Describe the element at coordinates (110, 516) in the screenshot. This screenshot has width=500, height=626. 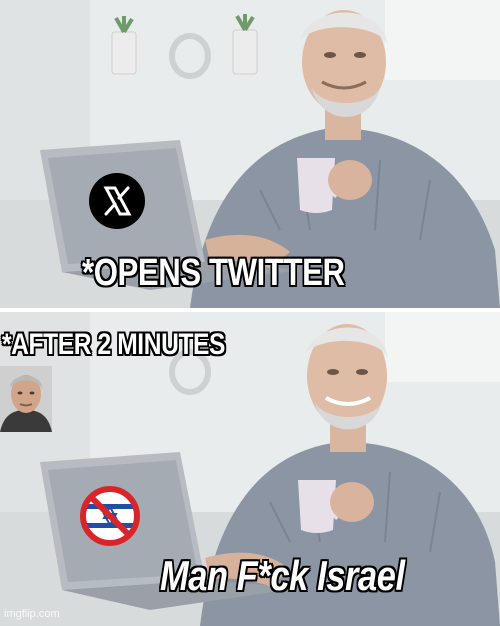
I see `no-israel-flag-icon` at that location.